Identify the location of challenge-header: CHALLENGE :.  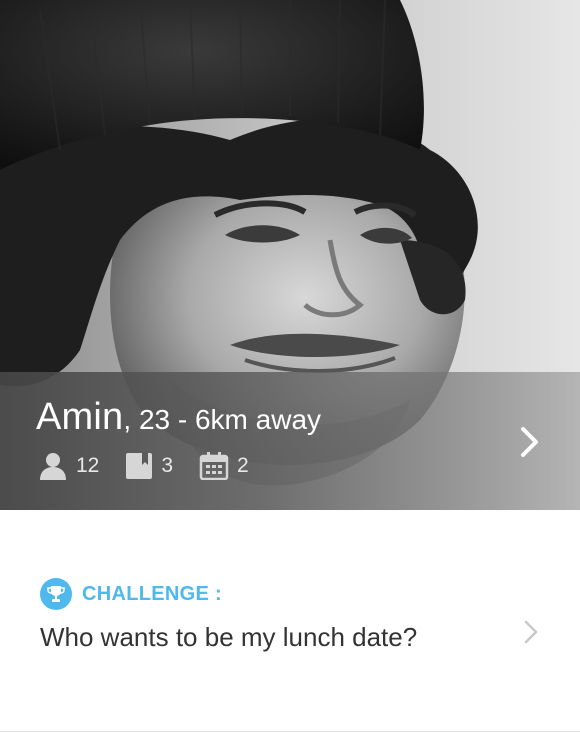
(131, 594).